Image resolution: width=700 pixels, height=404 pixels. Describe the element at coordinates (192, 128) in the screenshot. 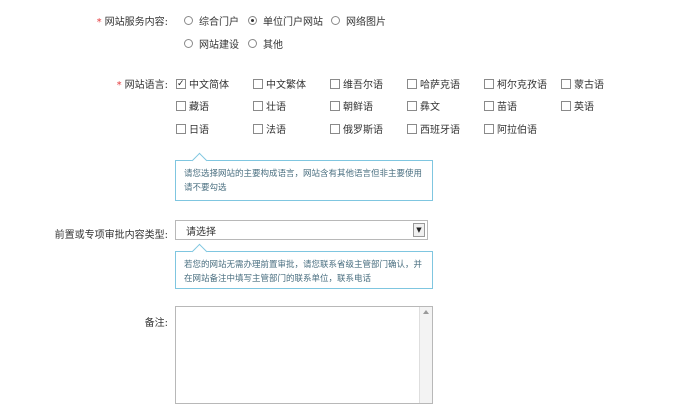

I see `checkbox-language-12: 日语` at that location.